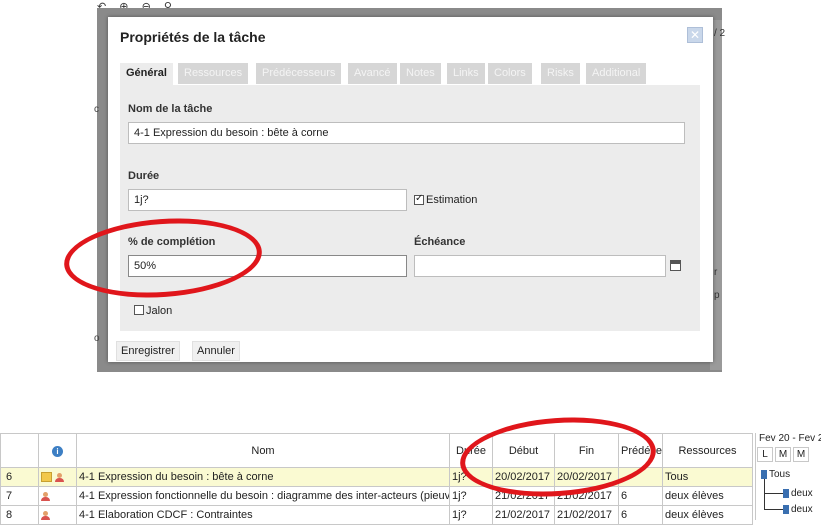 The height and width of the screenshot is (525, 821). Describe the element at coordinates (267, 200) in the screenshot. I see `duration-input: 1j?` at that location.